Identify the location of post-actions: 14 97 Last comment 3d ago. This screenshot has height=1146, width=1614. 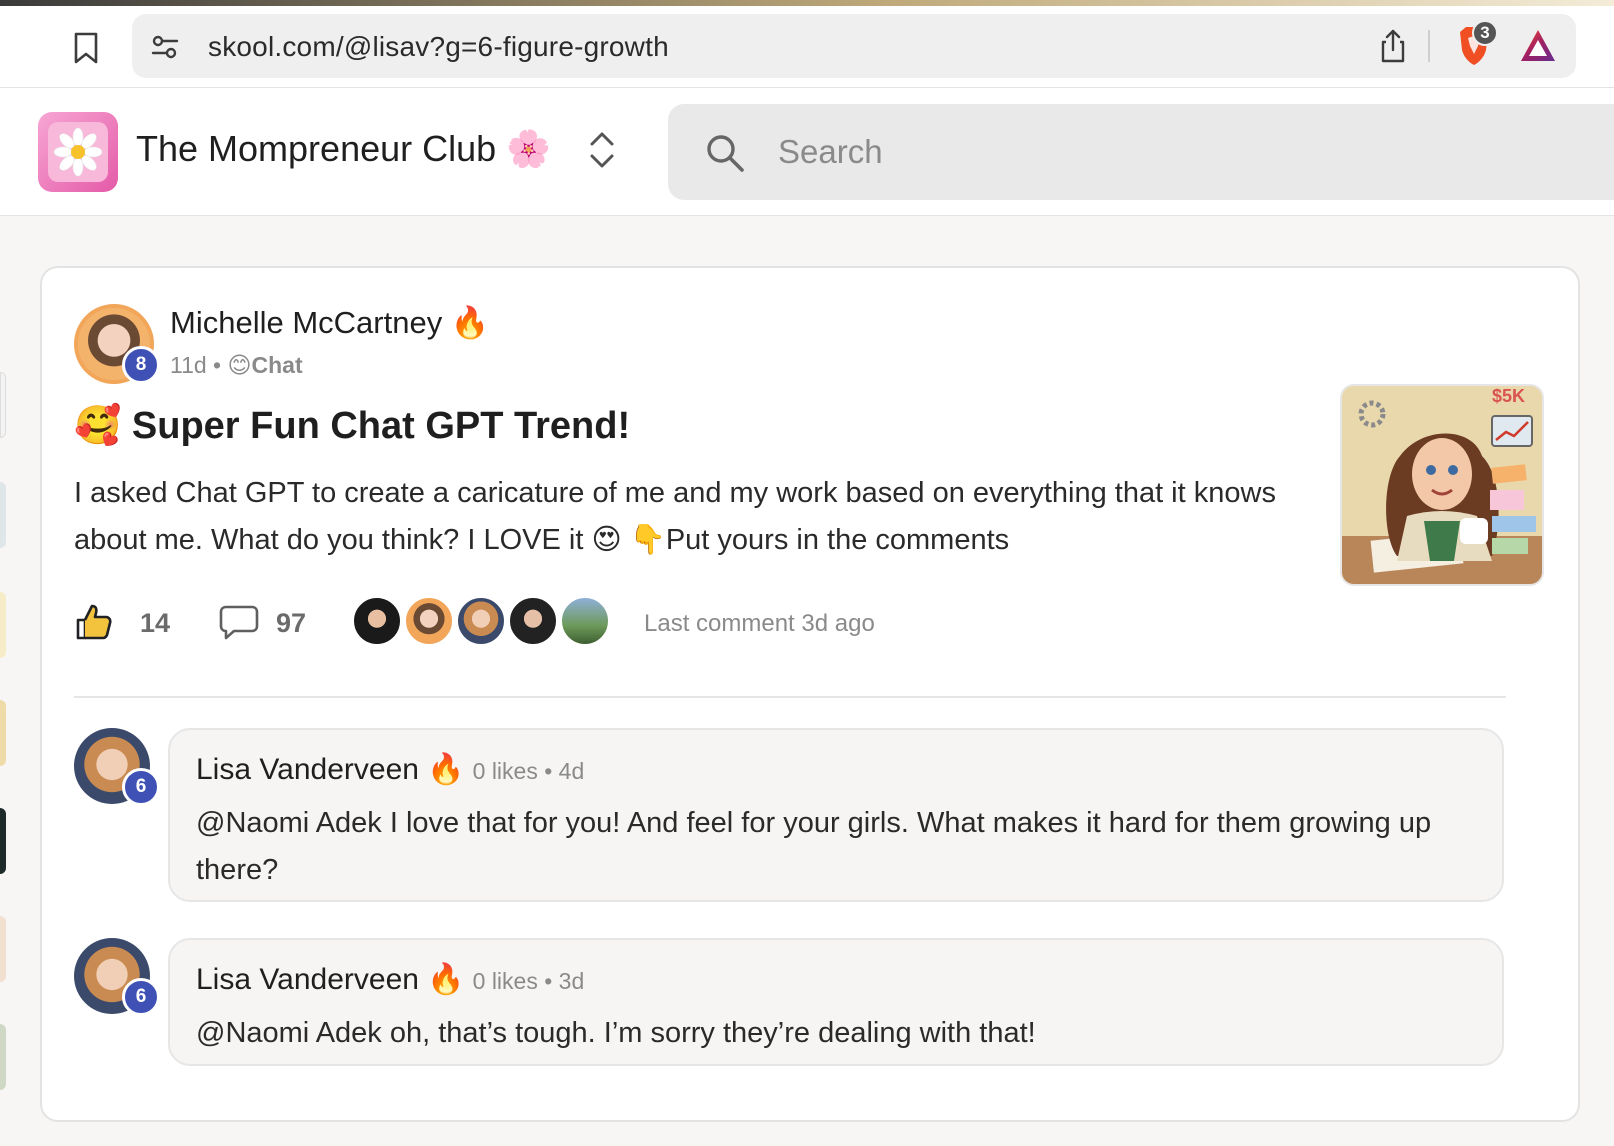
(804, 624).